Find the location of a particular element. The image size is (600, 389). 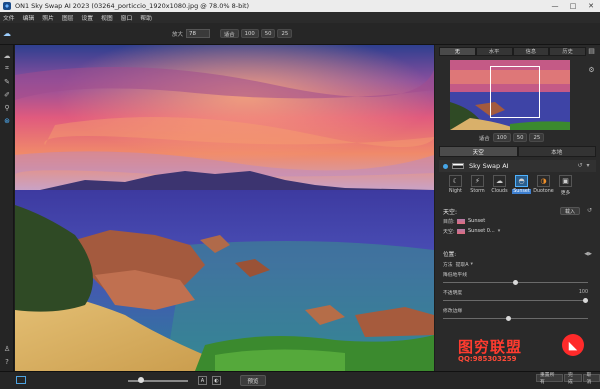

nav-zoom-100: 100 is located at coordinates (501, 137).